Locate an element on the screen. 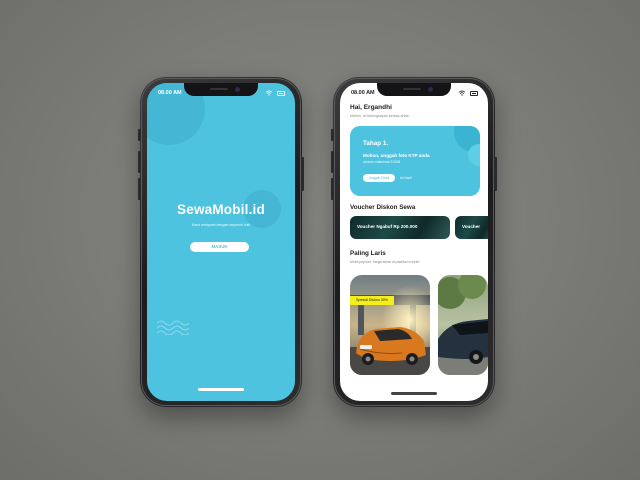  login-button: MASUK is located at coordinates (219, 247).